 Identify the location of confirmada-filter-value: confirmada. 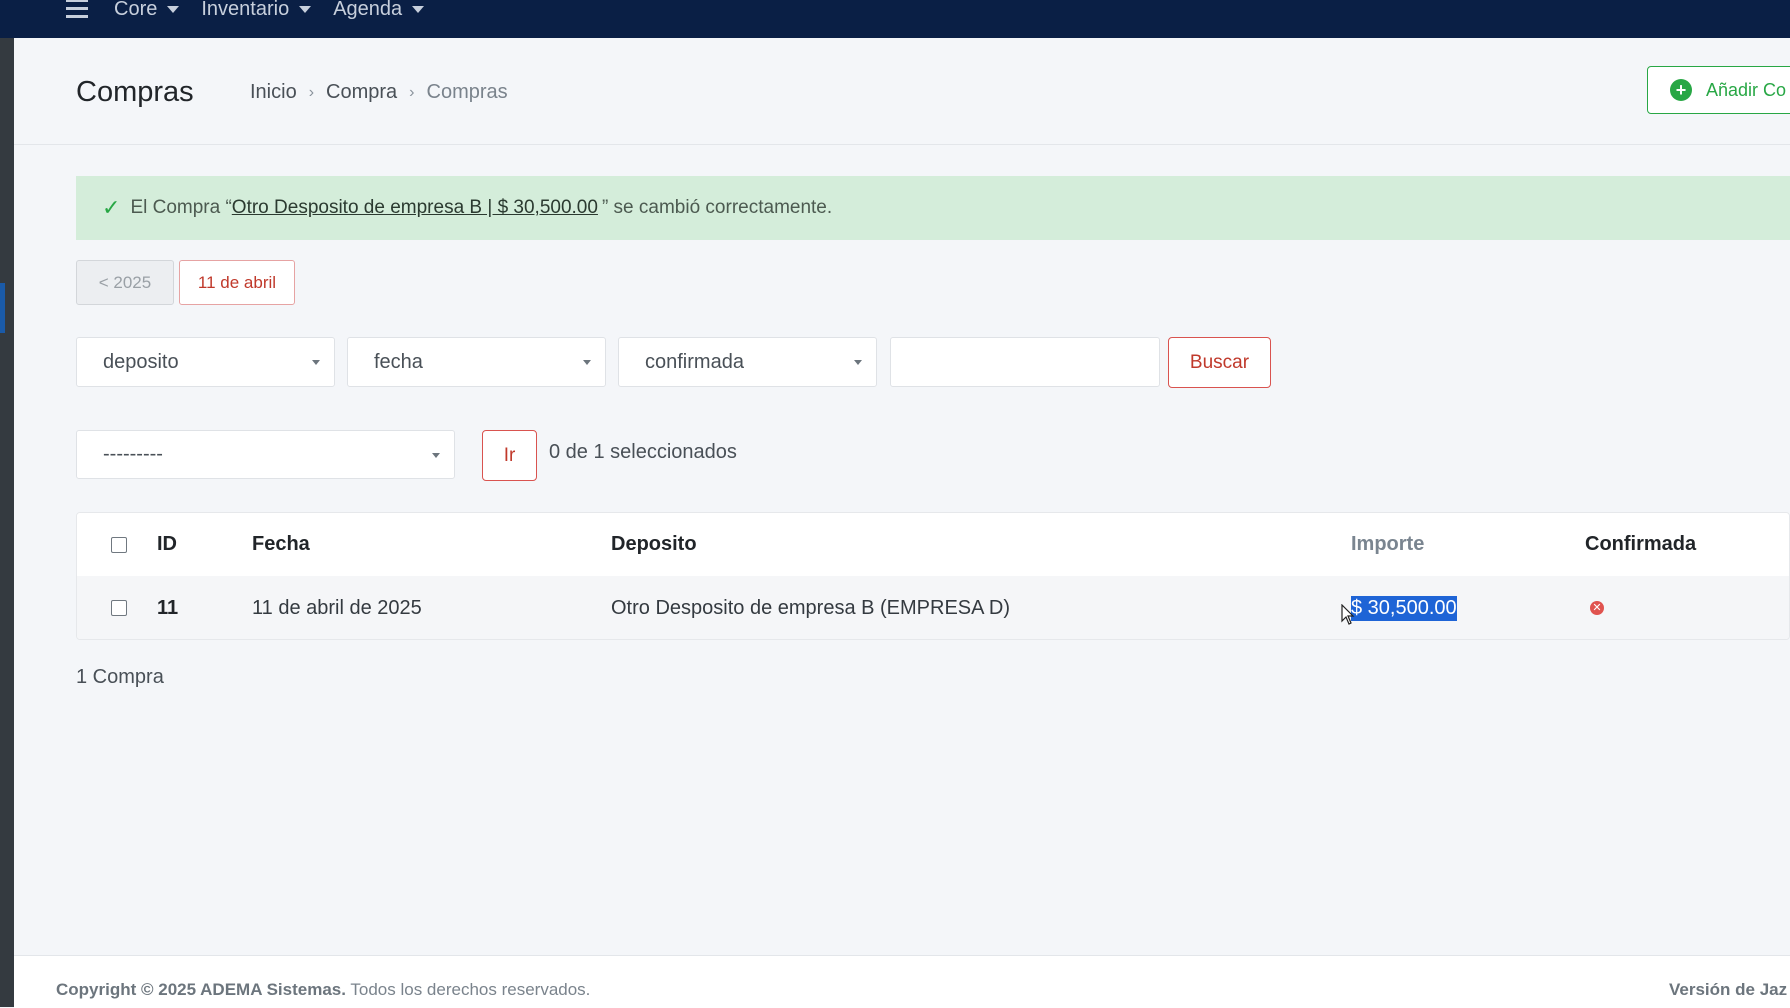
(694, 361).